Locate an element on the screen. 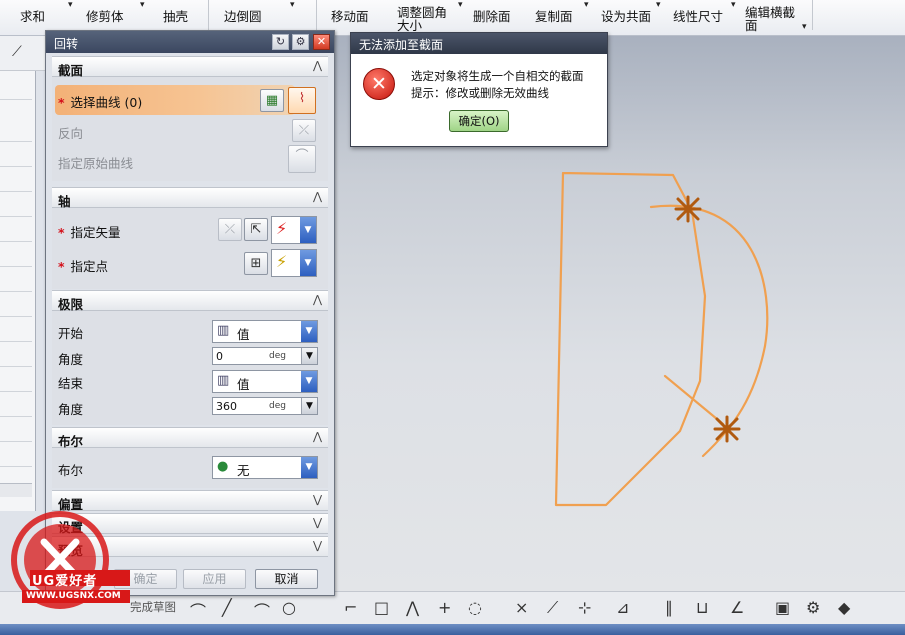  specify-origin-curve-label: 指定原始曲线 is located at coordinates (96, 163).